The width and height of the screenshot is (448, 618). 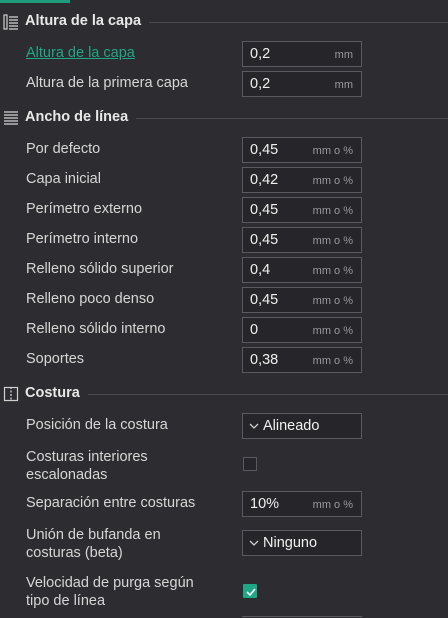 I want to click on setting-label: Separación entre costuras, so click(x=111, y=503).